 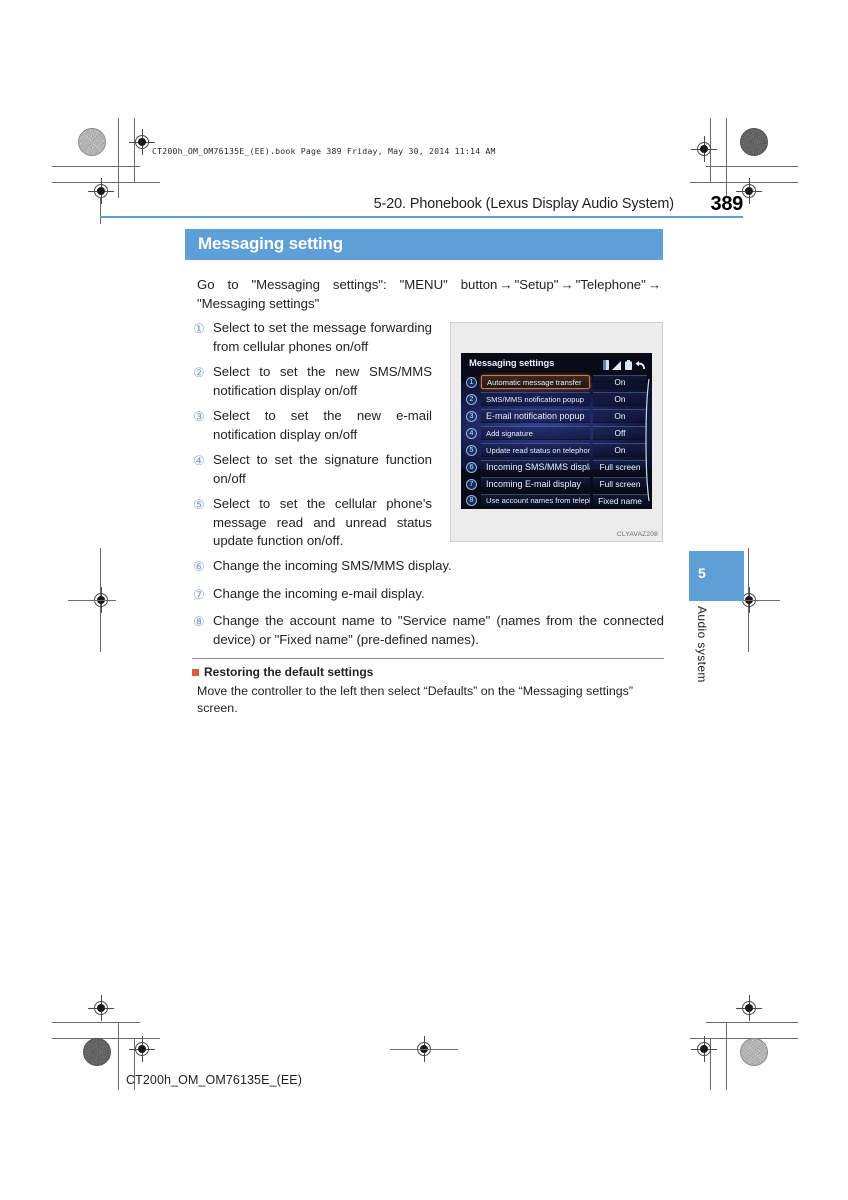 What do you see at coordinates (567, 284) in the screenshot?
I see `arrow-icon-2: →` at bounding box center [567, 284].